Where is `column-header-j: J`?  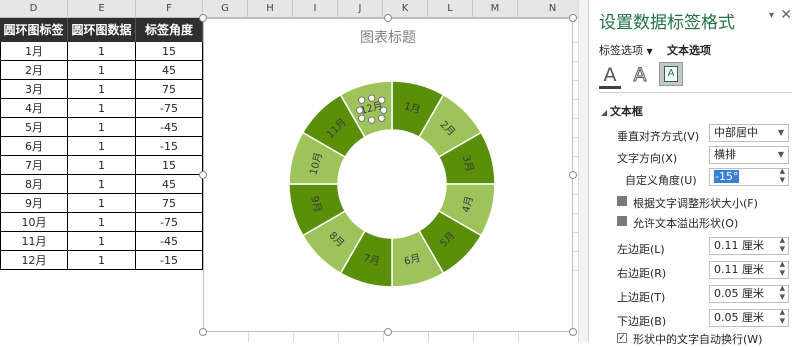 column-header-j: J is located at coordinates (360, 9).